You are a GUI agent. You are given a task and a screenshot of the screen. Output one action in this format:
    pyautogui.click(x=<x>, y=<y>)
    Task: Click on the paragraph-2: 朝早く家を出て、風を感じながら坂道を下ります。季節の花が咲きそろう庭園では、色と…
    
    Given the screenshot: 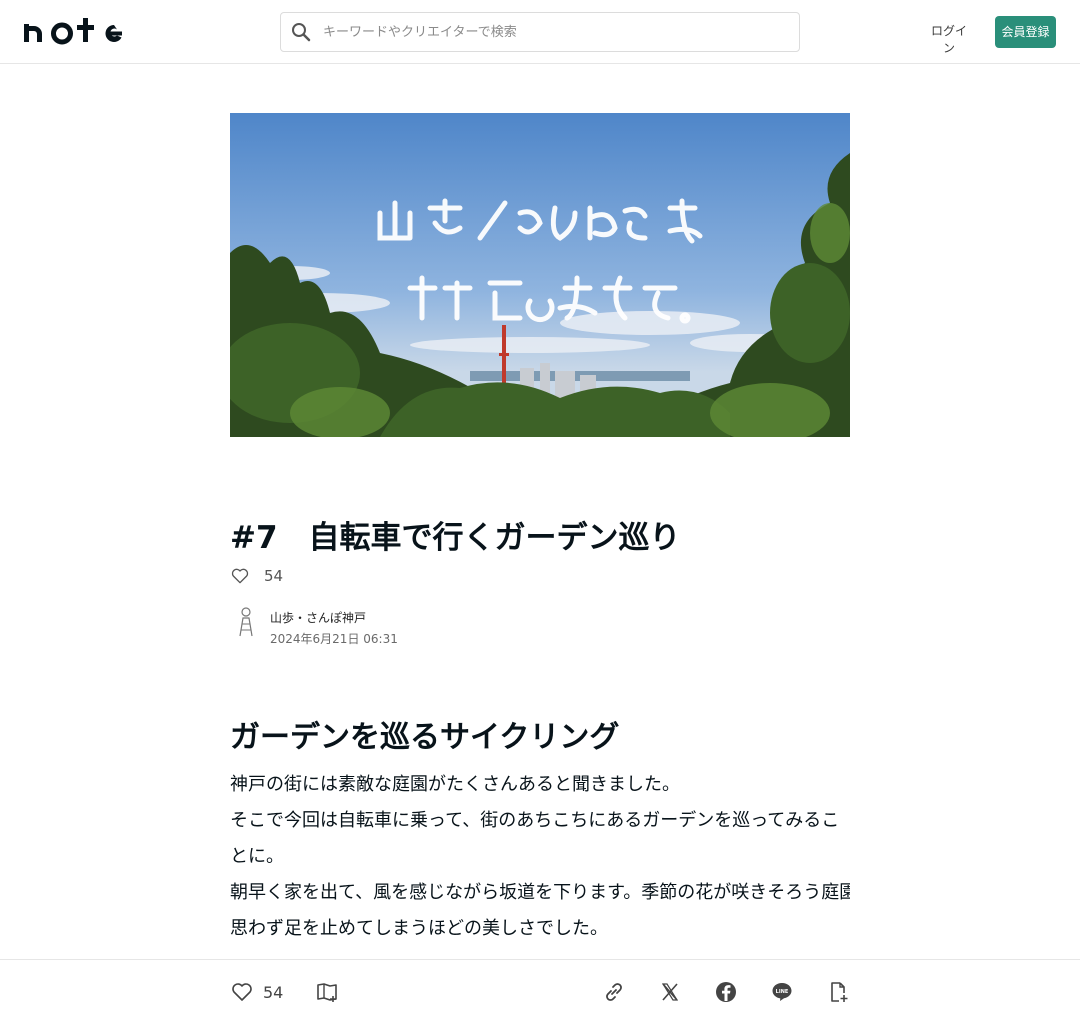 What is the action you would take?
    pyautogui.click(x=540, y=911)
    